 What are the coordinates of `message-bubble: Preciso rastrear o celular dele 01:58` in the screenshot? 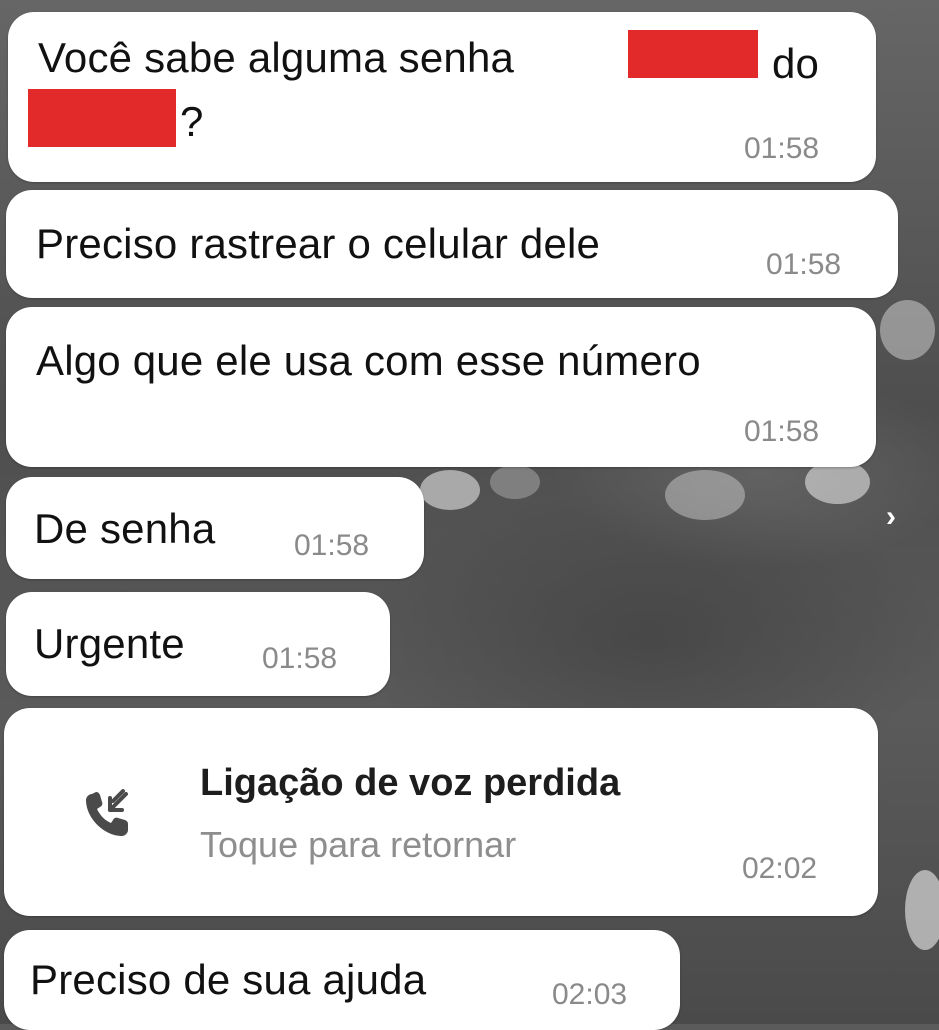 It's located at (452, 244).